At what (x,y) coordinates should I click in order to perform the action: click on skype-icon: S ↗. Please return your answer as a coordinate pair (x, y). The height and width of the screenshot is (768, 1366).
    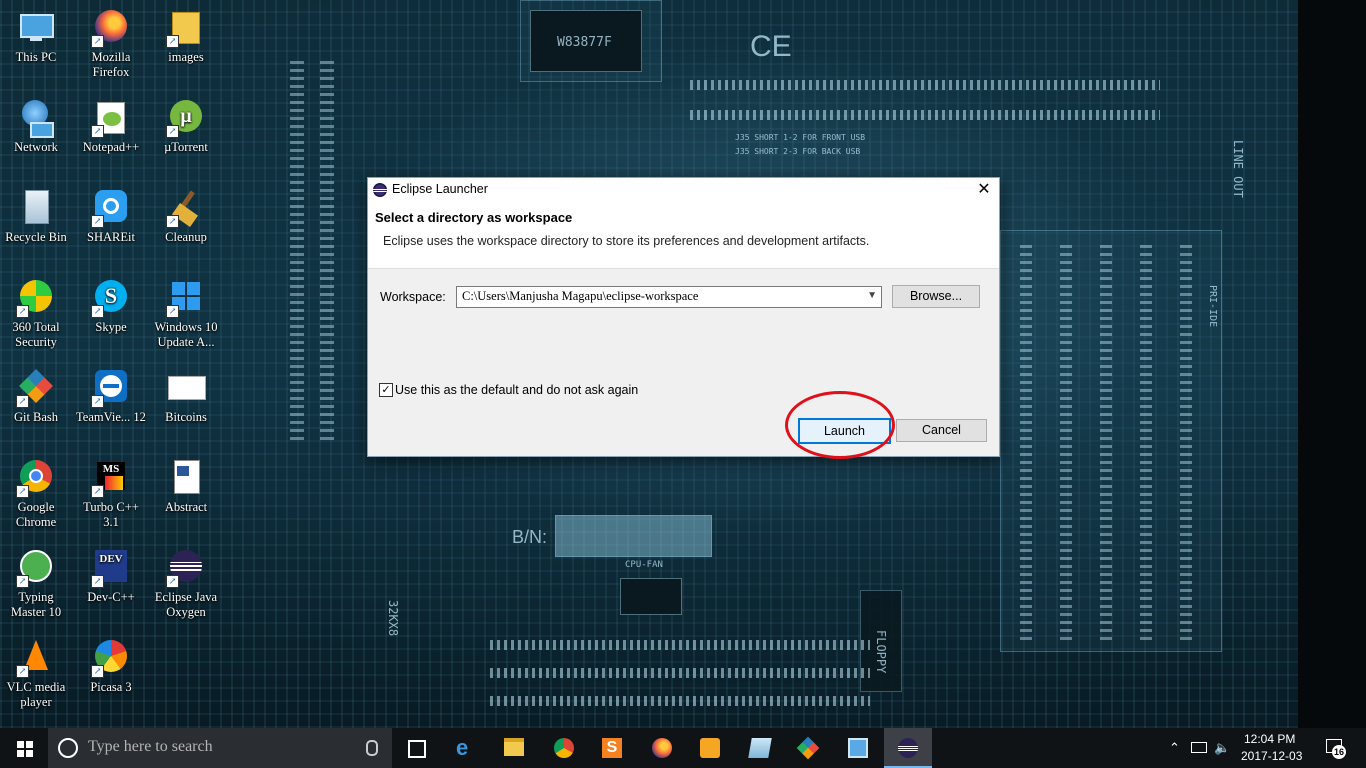
    Looking at the image, I should click on (111, 298).